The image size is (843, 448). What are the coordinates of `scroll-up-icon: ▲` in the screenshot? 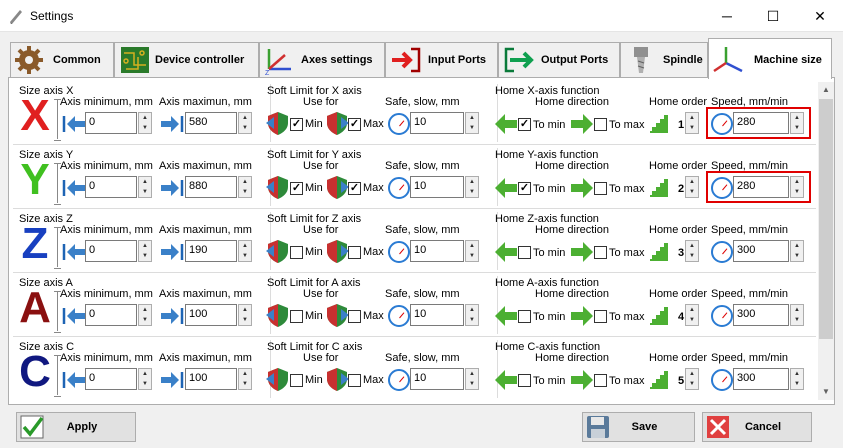 It's located at (826, 90).